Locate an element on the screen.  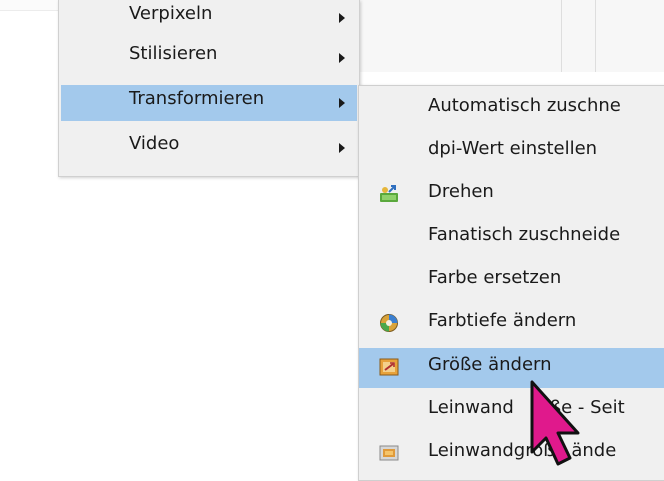
submenu-item-set-dpi: dpi-Wert einstellen is located at coordinates (511, 152).